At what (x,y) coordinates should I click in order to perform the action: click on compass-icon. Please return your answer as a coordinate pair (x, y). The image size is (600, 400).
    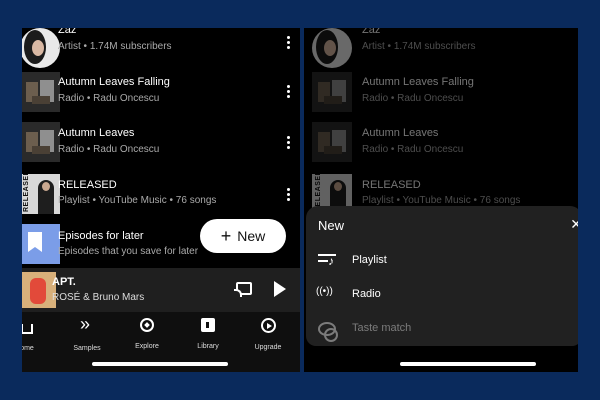
    Looking at the image, I should click on (147, 325).